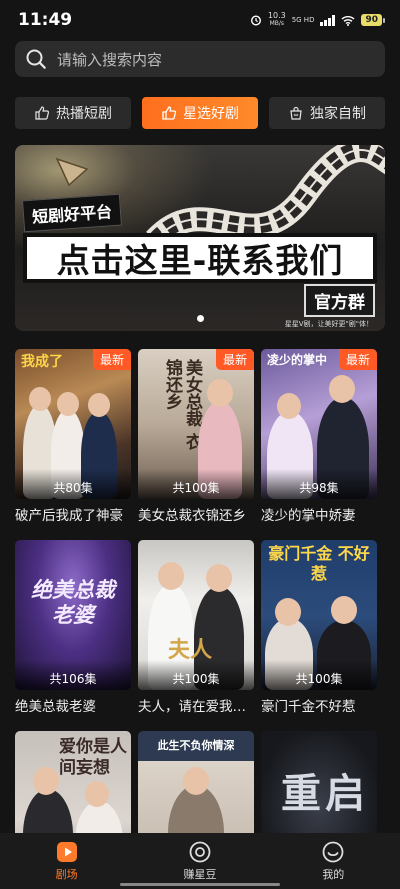 This screenshot has width=400, height=889. What do you see at coordinates (277, 23) in the screenshot?
I see `net-speed-unit: MB/s` at bounding box center [277, 23].